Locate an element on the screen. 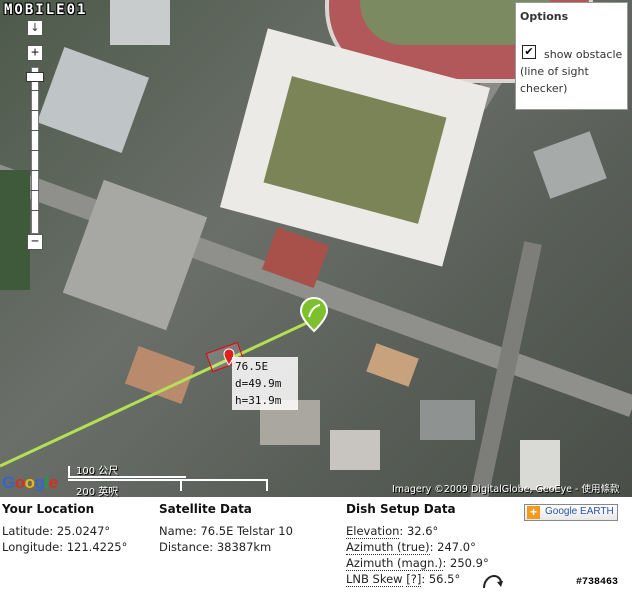 The width and height of the screenshot is (632, 593). scale-metric: 100 公尺 is located at coordinates (97, 471).